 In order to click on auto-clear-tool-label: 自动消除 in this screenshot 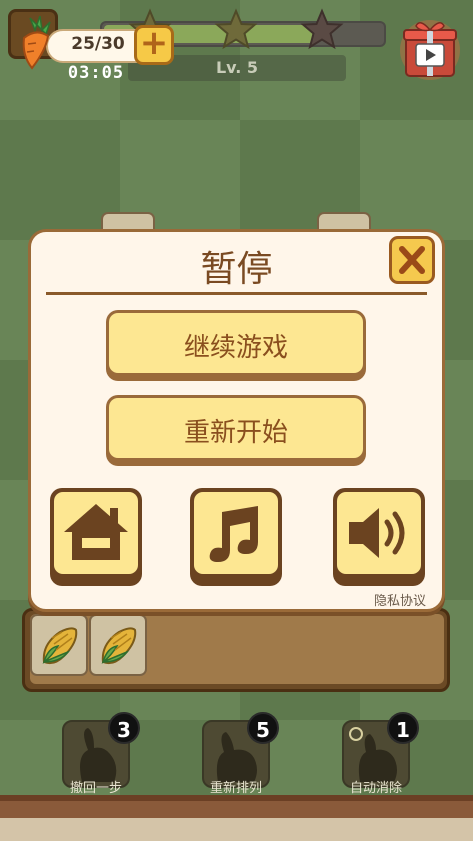, I will do `click(375, 788)`.